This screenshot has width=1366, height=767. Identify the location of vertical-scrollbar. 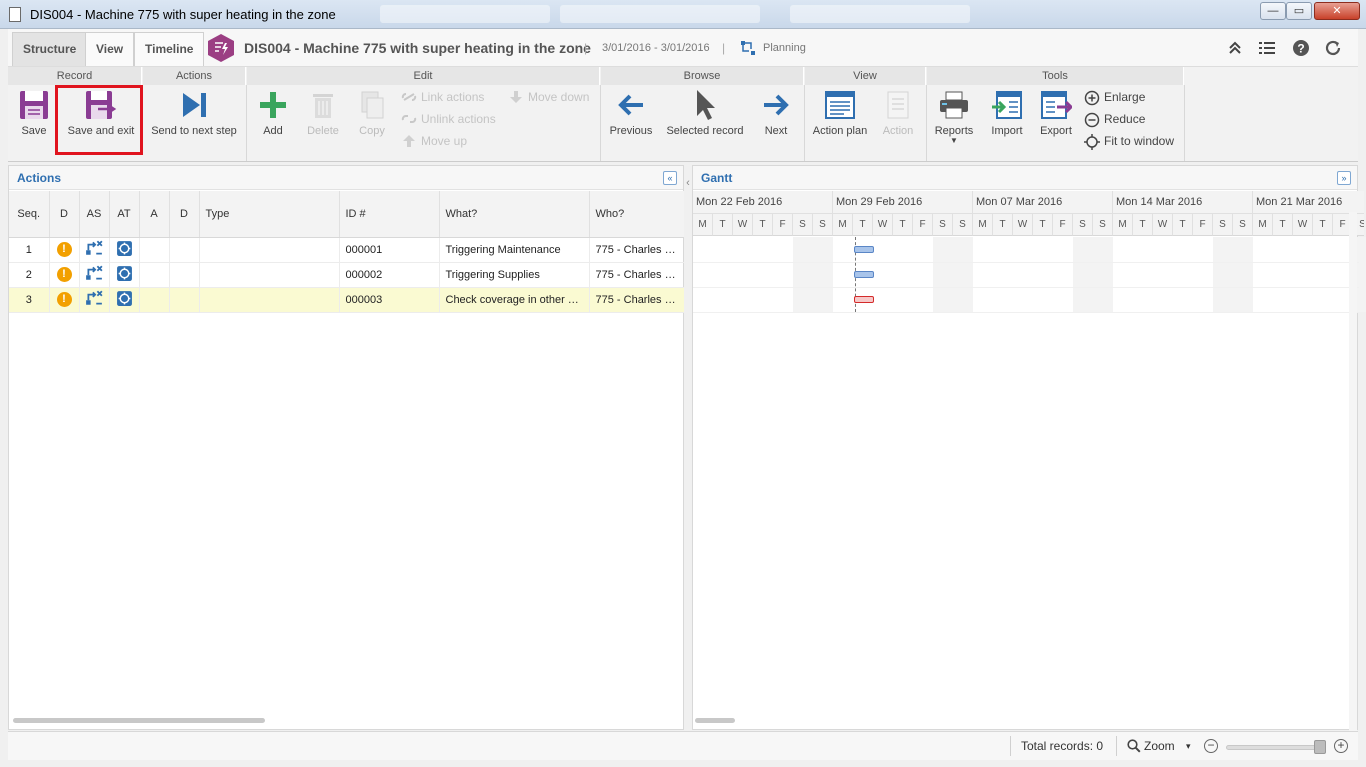
(1353, 471).